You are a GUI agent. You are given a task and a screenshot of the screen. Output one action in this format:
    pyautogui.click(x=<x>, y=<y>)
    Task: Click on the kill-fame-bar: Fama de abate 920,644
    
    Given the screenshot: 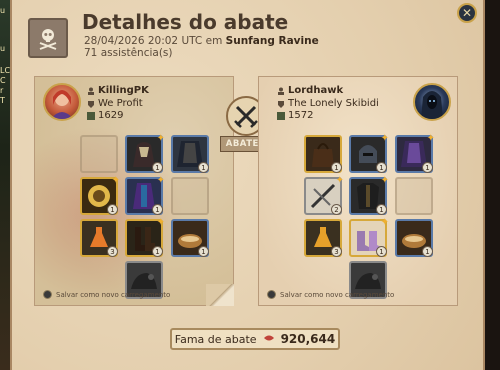 What is the action you would take?
    pyautogui.click(x=255, y=339)
    